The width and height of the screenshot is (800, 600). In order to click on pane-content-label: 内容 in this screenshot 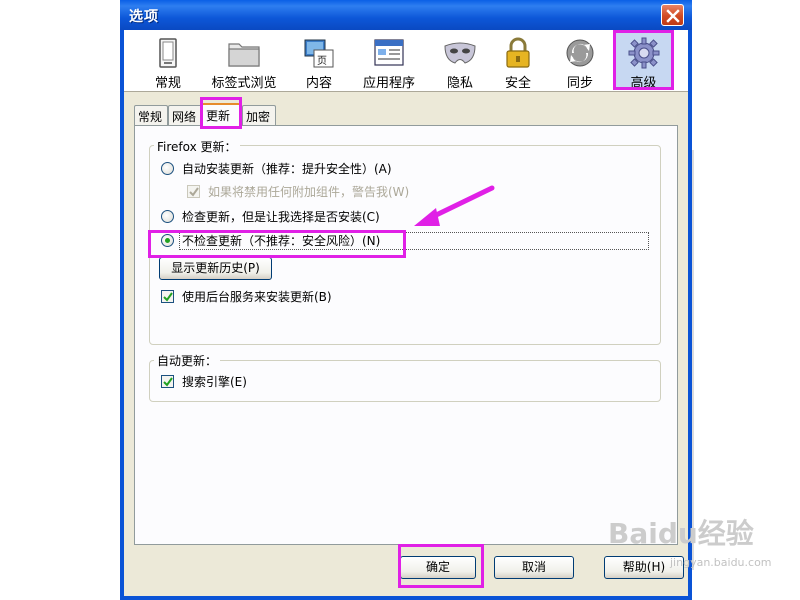, I will do `click(318, 83)`.